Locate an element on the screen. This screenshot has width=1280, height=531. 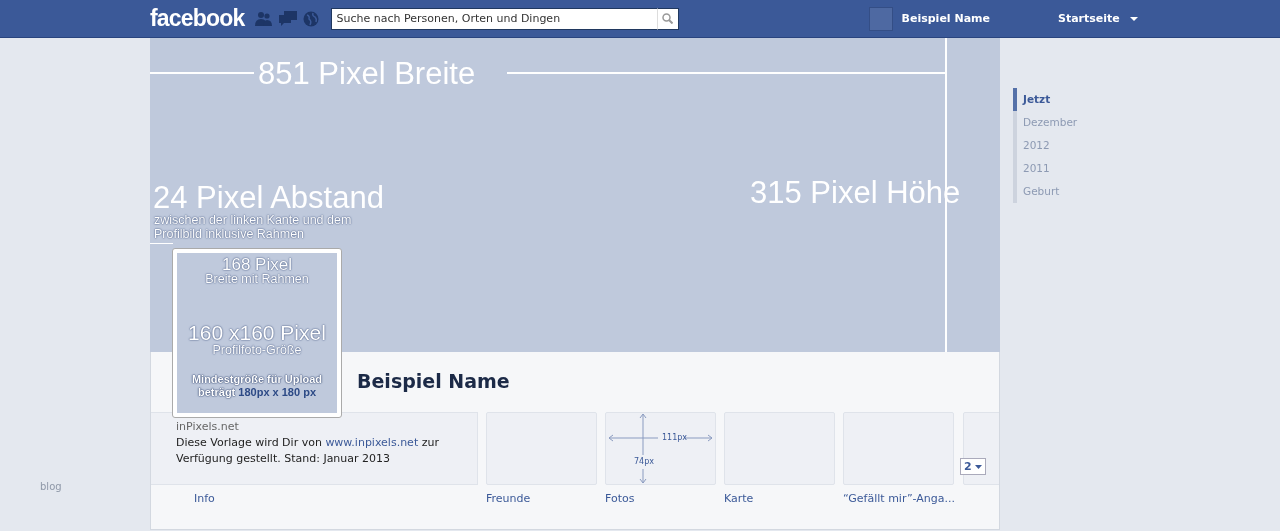
about-text: Diese Vorlage wird Dir von www.inpixels.net zur Verfügung gestellt. Stand: Januar 2013 is located at coordinates (308, 451).